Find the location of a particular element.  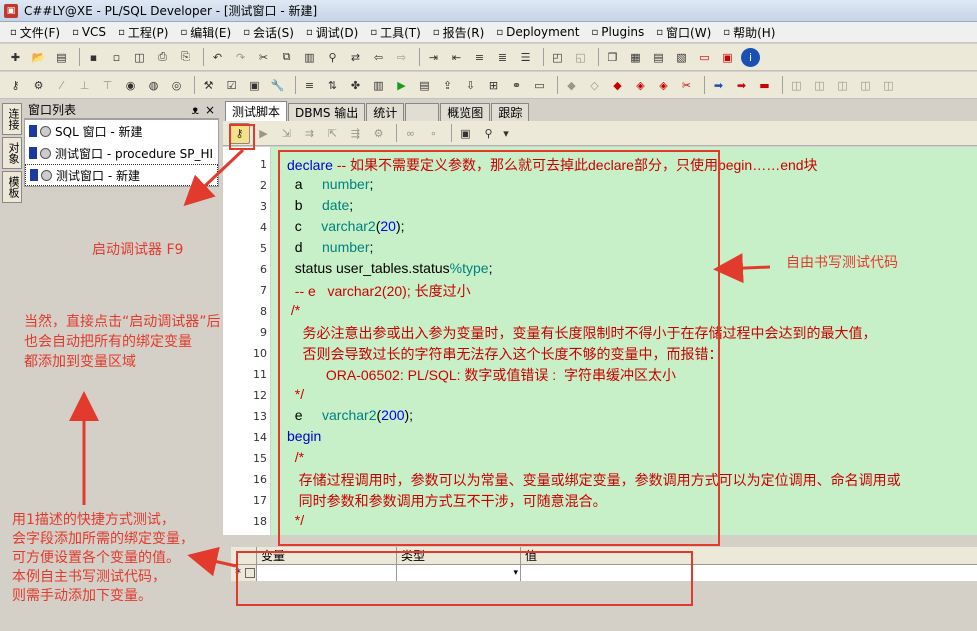

tab-4: 概览图 is located at coordinates (465, 112).